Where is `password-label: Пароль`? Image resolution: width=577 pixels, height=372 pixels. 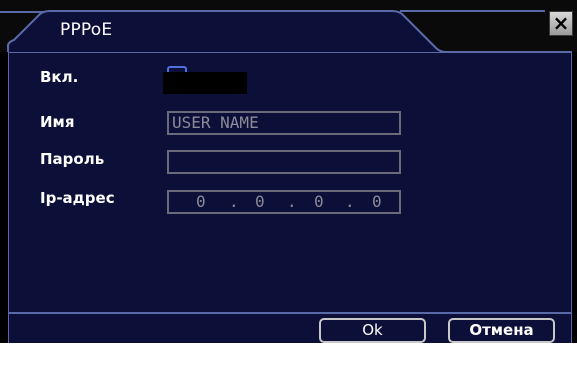 password-label: Пароль is located at coordinates (72, 159).